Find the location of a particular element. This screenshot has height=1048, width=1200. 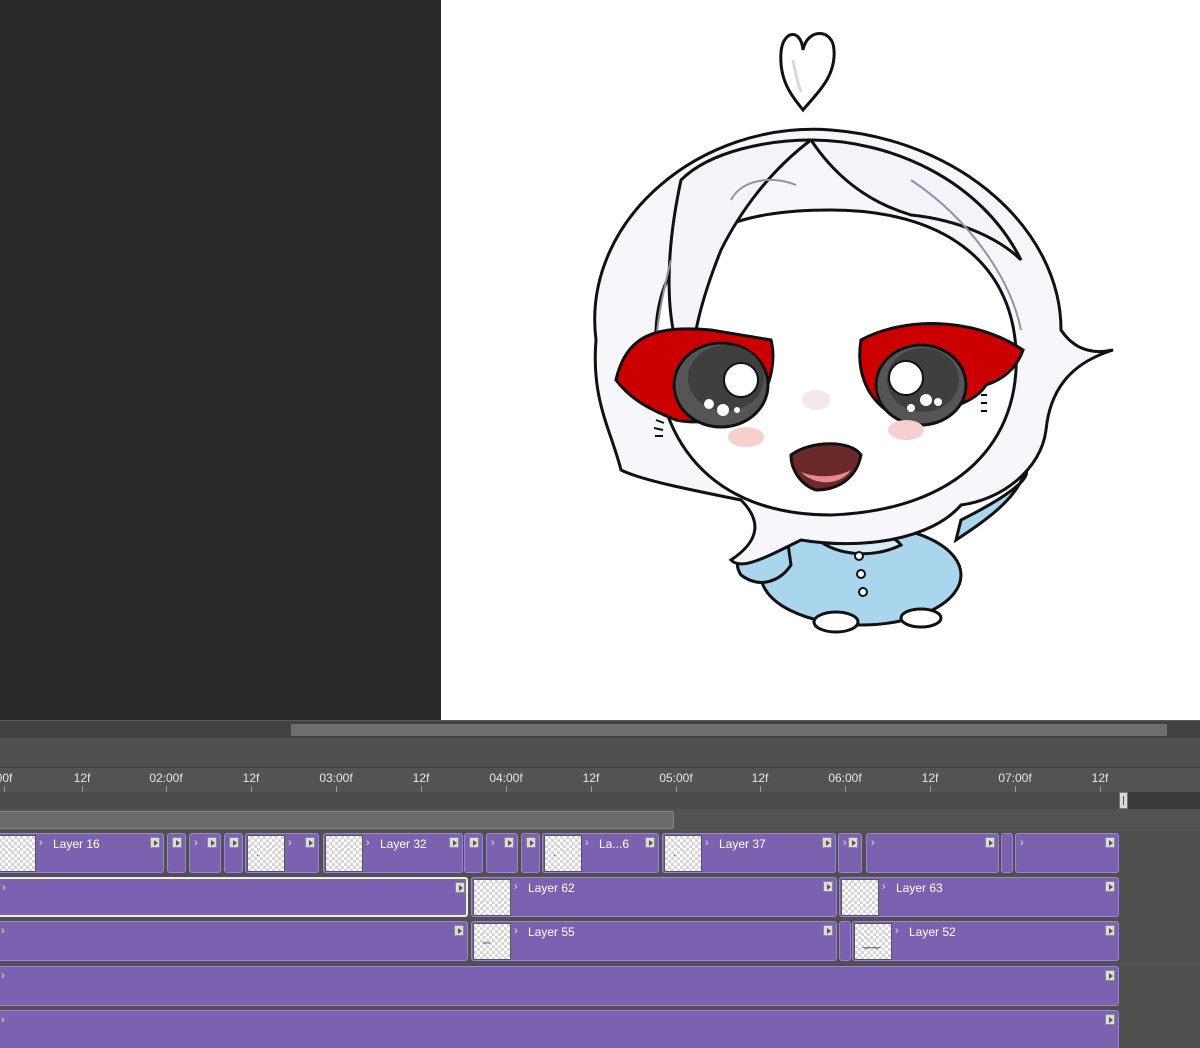

work-area is located at coordinates (600, 820).